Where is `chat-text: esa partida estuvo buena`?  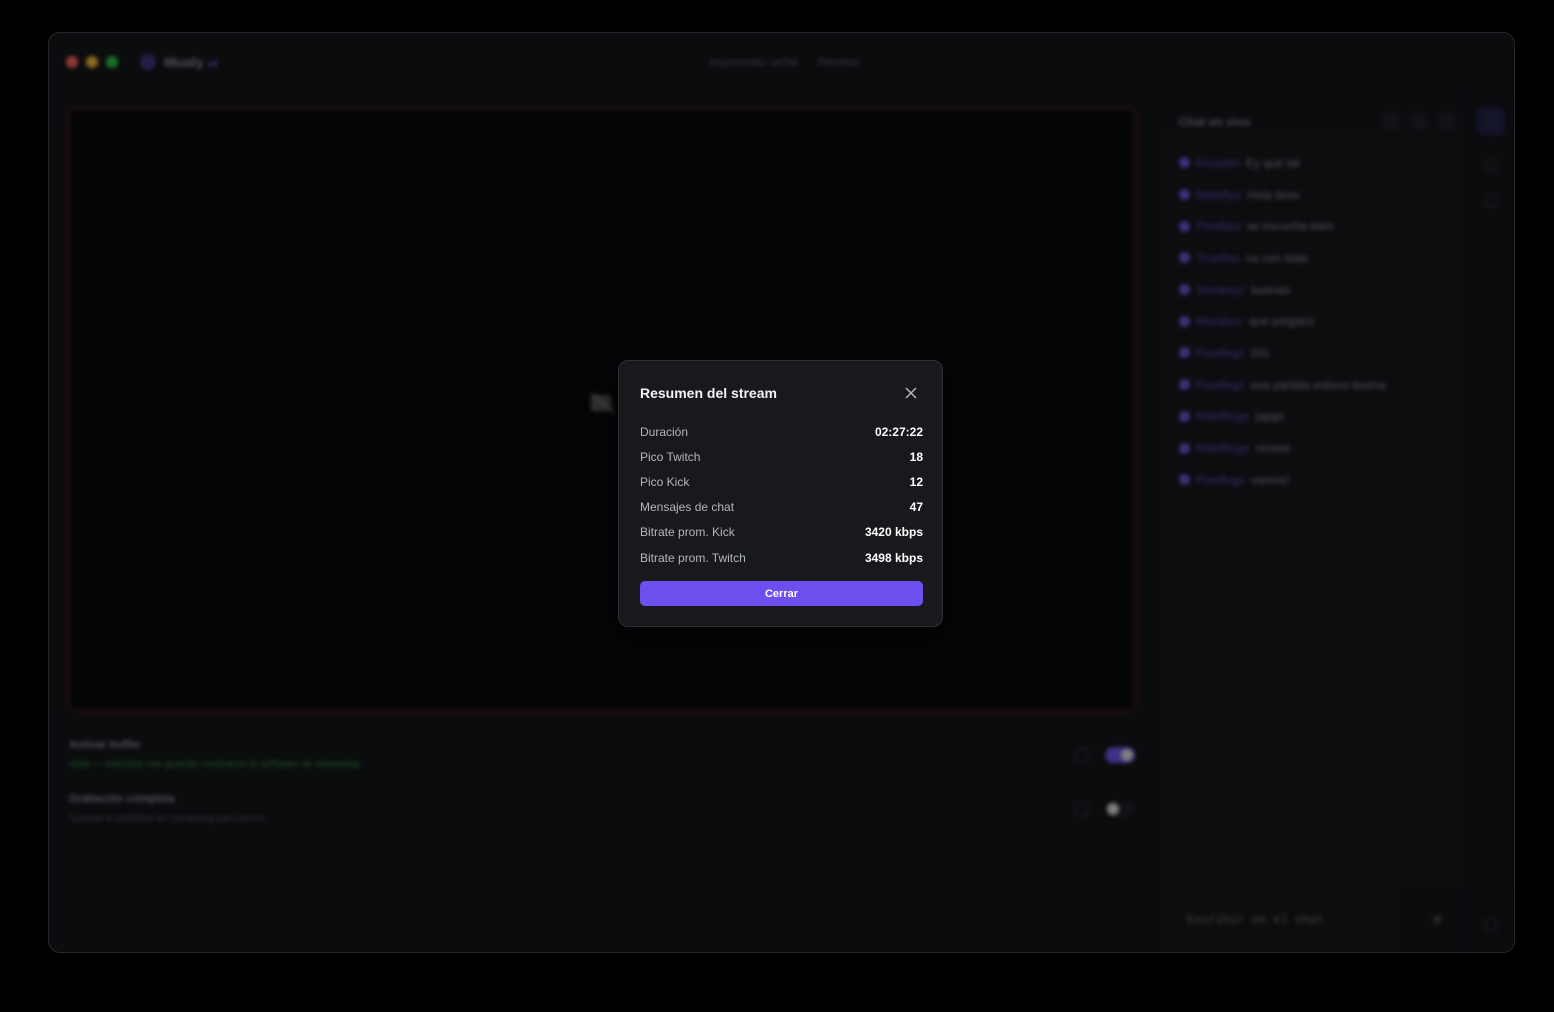
chat-text: esa partida estuvo buena is located at coordinates (1318, 384).